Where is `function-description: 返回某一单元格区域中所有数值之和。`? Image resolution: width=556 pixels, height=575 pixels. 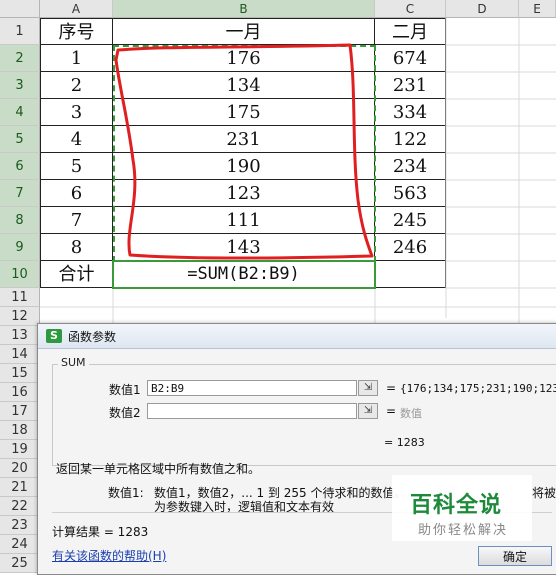 function-description: 返回某一单元格区域中所有数值之和。 is located at coordinates (158, 469).